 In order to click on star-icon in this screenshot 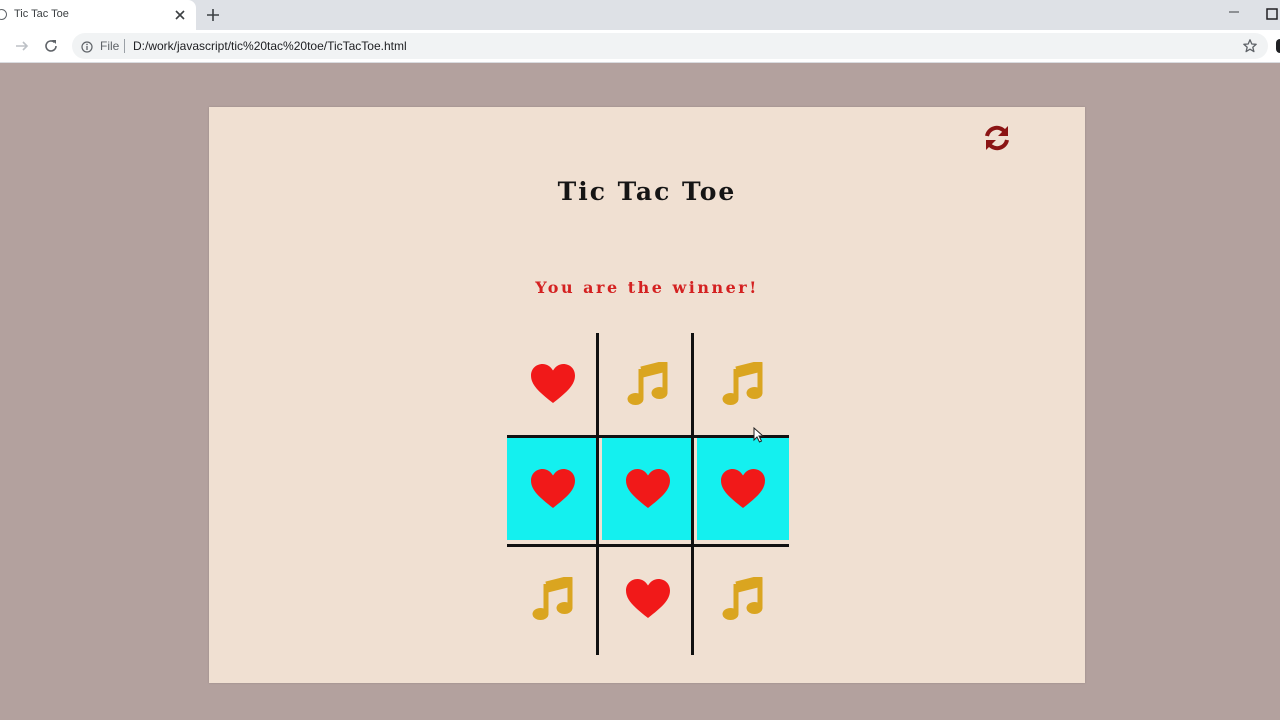, I will do `click(1250, 46)`.